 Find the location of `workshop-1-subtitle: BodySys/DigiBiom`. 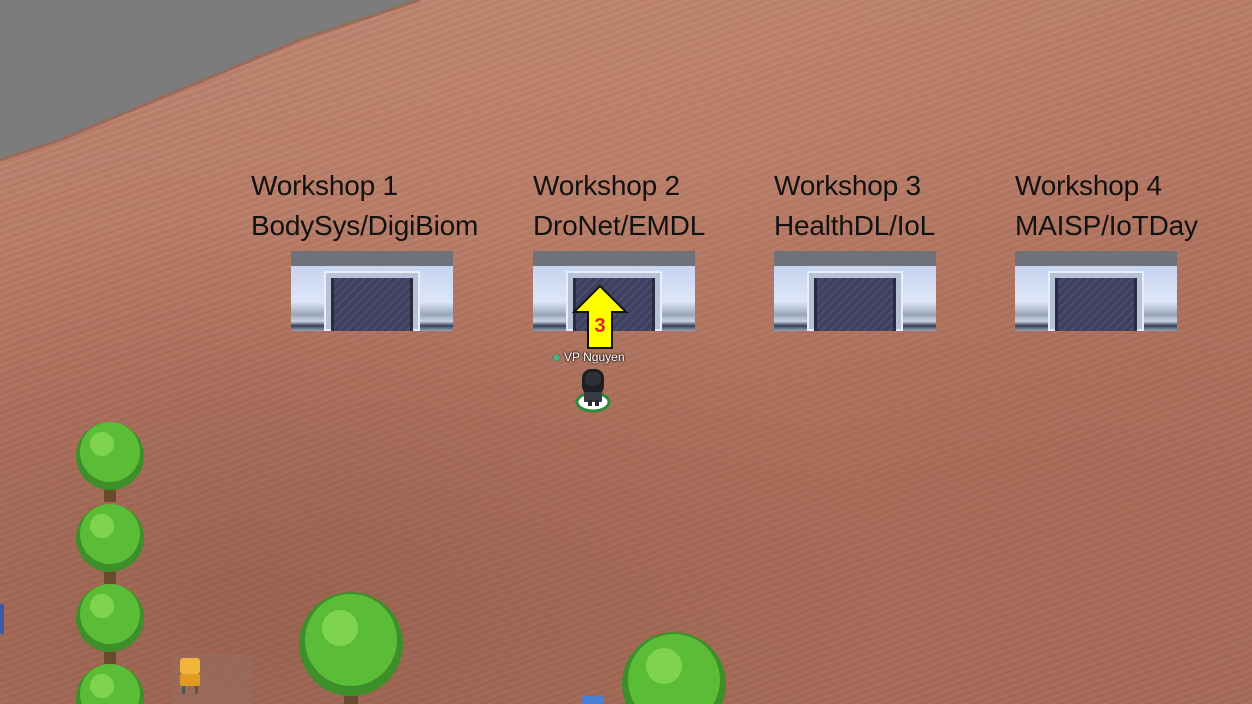

workshop-1-subtitle: BodySys/DigiBiom is located at coordinates (365, 225).